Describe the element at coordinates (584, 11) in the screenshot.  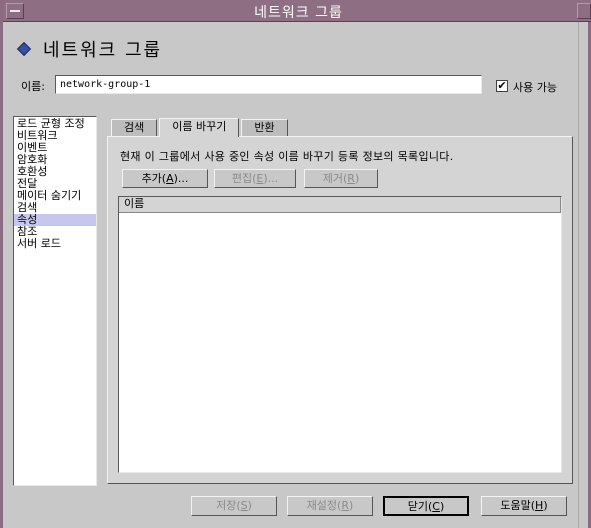
I see `window-corner-button` at that location.